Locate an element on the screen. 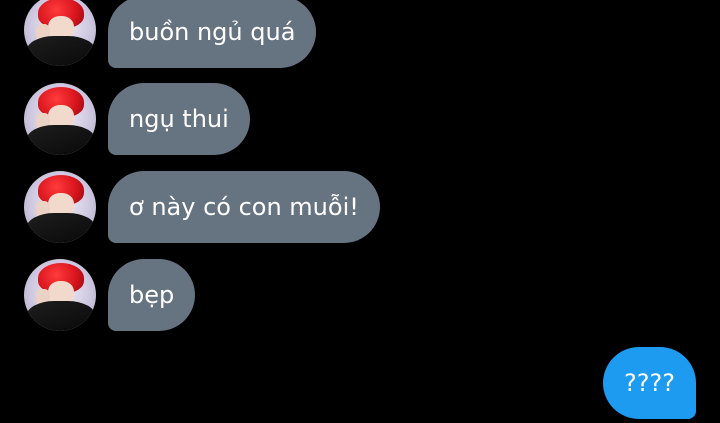  sent-message-bubble: ???? is located at coordinates (649, 383).